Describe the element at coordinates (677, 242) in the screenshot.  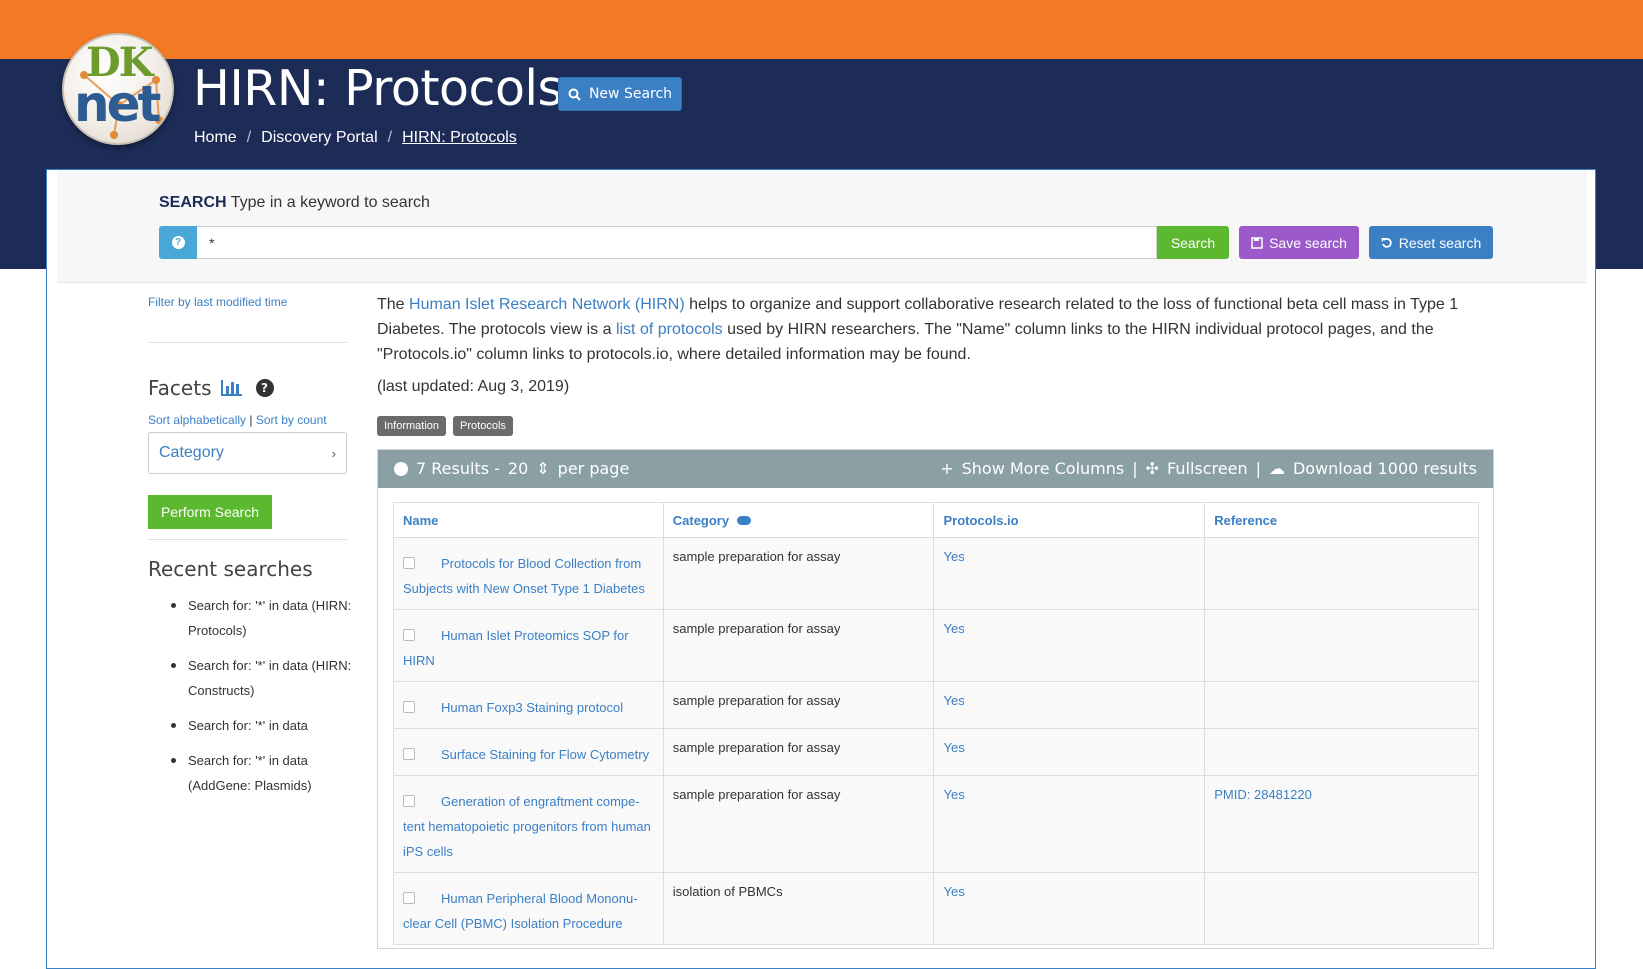
I see `search-input` at that location.